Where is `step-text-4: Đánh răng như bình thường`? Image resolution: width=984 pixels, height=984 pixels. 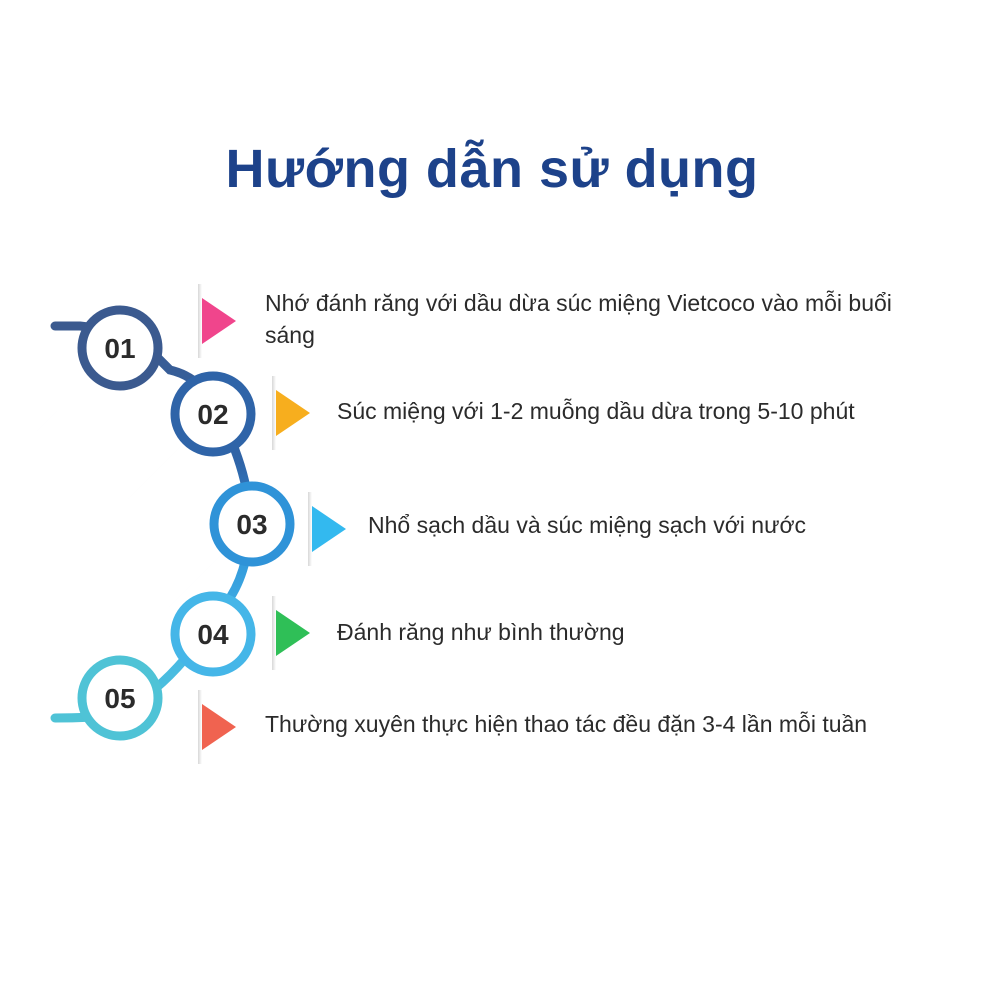 step-text-4: Đánh răng như bình thường is located at coordinates (481, 632).